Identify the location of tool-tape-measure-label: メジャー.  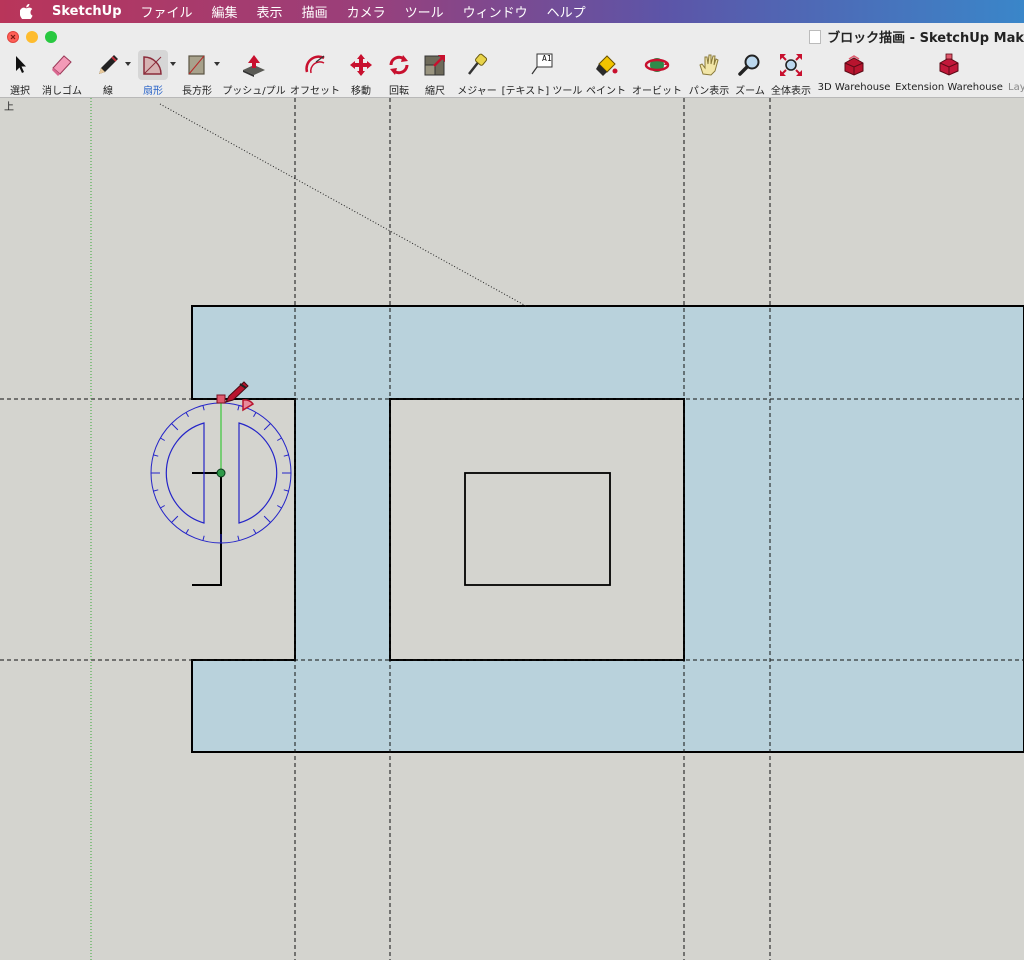
(477, 91).